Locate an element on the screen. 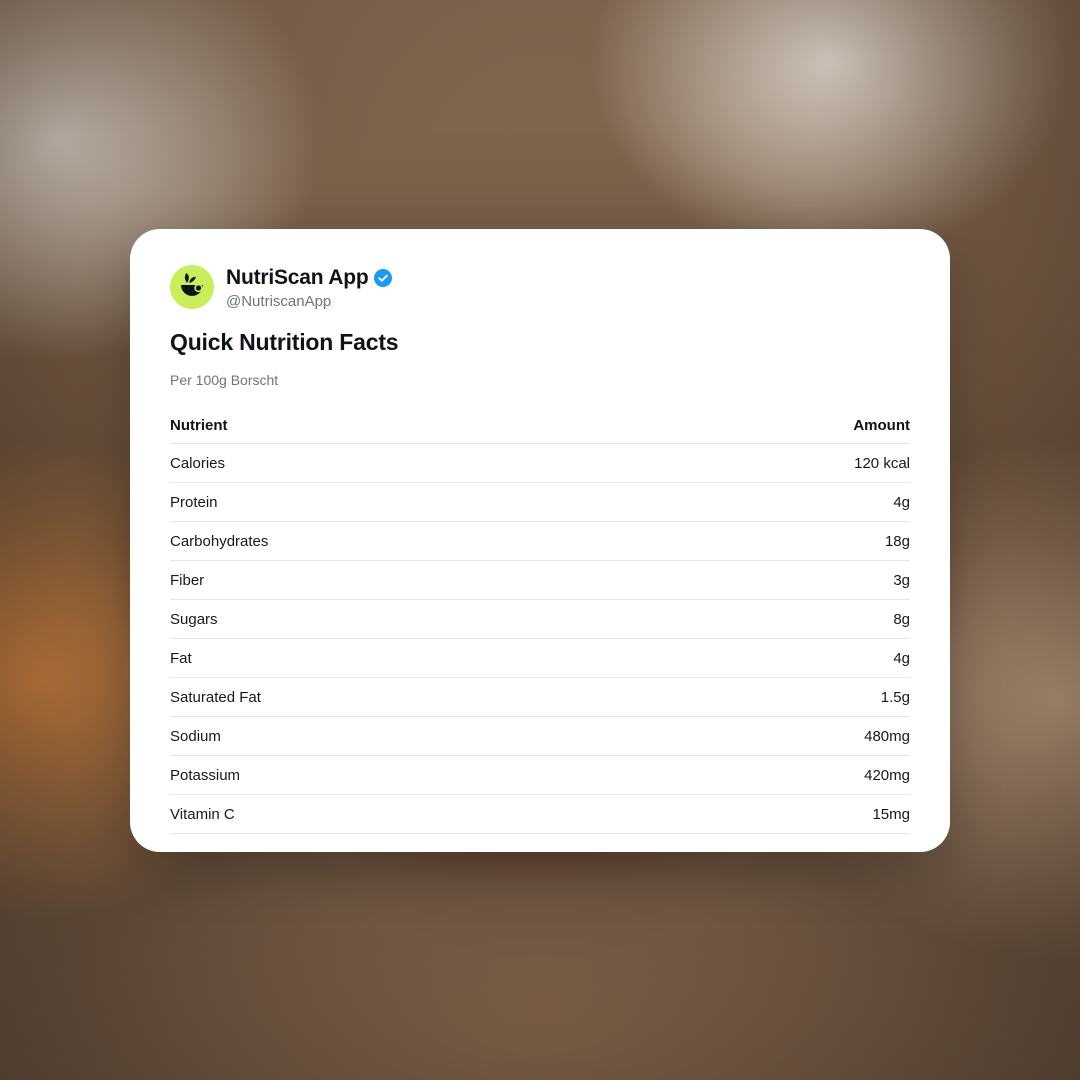 Image resolution: width=1080 pixels, height=1080 pixels. table-row: Saturated Fat 1.5g is located at coordinates (540, 697).